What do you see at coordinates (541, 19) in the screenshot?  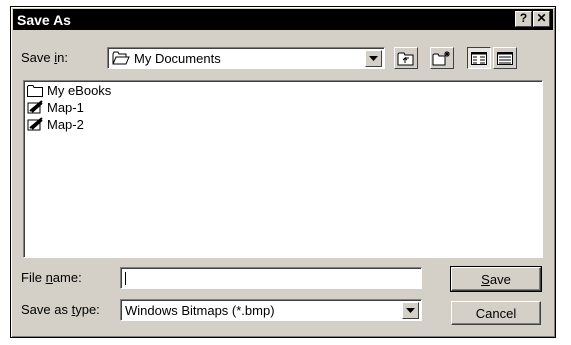 I see `close-button: ✕` at bounding box center [541, 19].